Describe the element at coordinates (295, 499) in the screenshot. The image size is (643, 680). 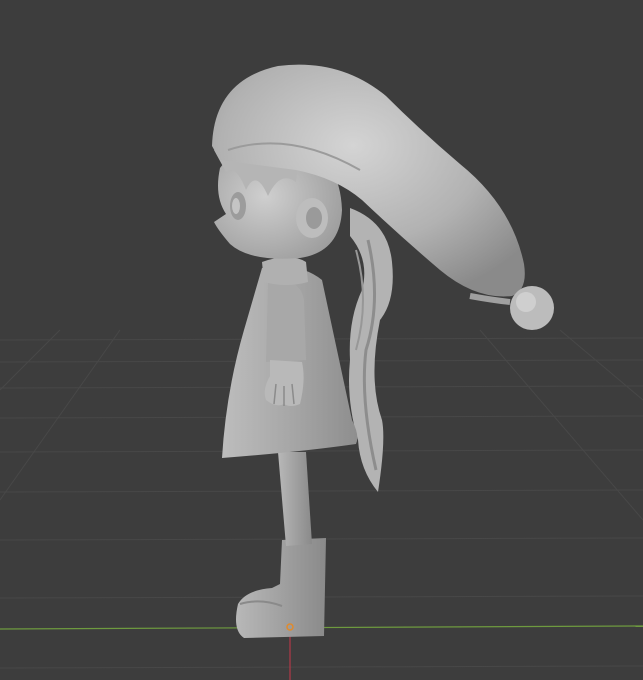
I see `leg` at that location.